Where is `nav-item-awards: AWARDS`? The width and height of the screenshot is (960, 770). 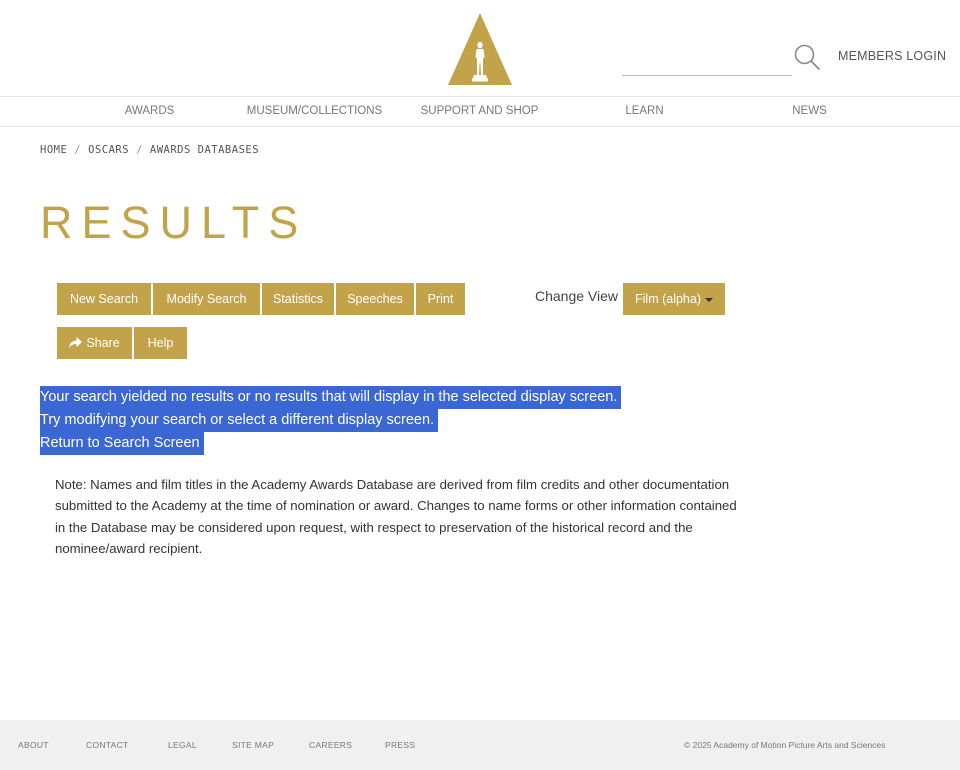 nav-item-awards: AWARDS is located at coordinates (149, 111).